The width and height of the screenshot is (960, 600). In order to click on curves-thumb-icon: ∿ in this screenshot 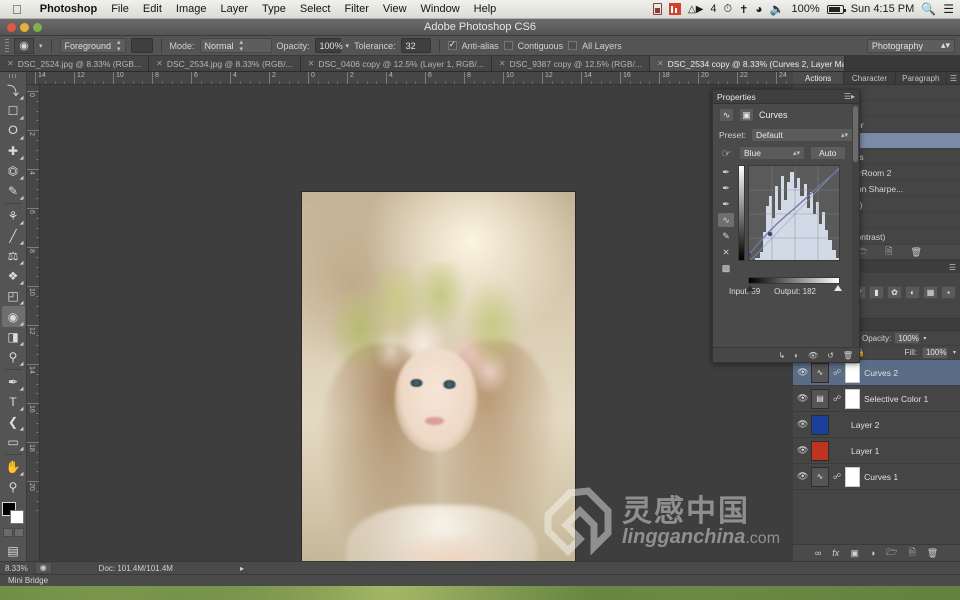, I will do `click(820, 372)`.